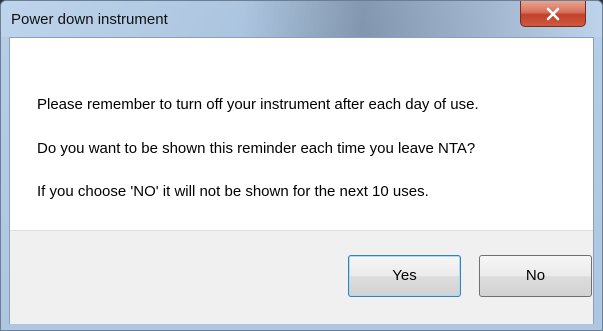  I want to click on close-icon, so click(553, 13).